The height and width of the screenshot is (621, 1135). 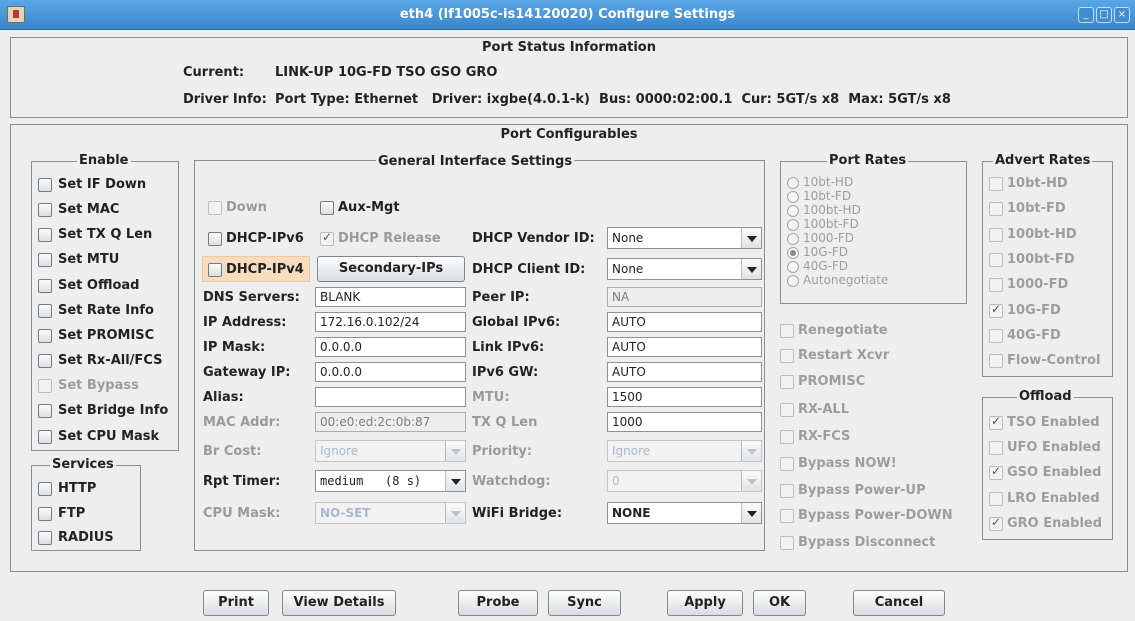 What do you see at coordinates (390, 347) in the screenshot?
I see `ip-mask-field: 0.0.0.0` at bounding box center [390, 347].